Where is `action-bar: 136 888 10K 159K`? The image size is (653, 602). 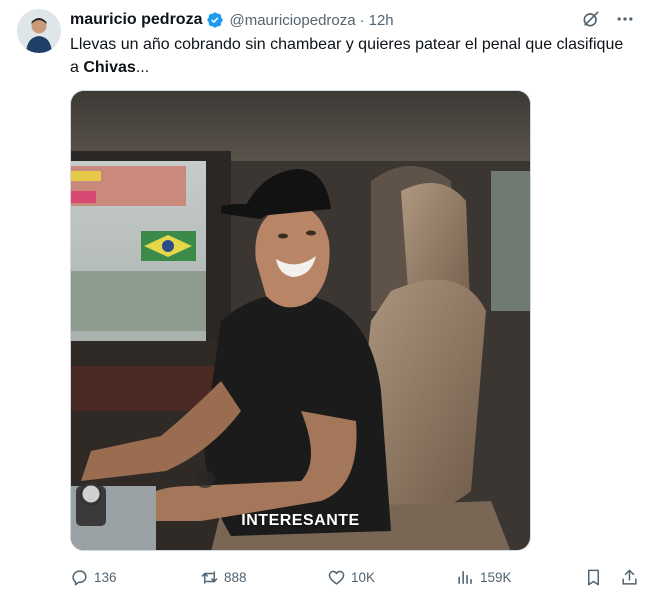
action-bar: 136 888 10K 159K is located at coordinates (357, 577).